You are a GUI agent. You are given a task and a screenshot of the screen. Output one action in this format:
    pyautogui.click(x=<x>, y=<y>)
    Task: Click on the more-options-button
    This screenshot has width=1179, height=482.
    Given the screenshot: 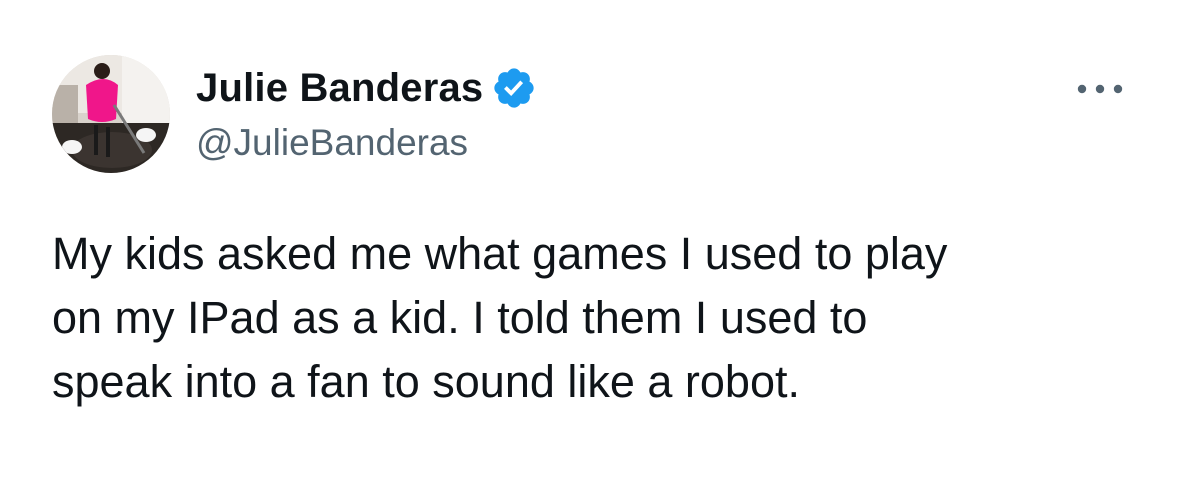 What is the action you would take?
    pyautogui.click(x=1100, y=89)
    